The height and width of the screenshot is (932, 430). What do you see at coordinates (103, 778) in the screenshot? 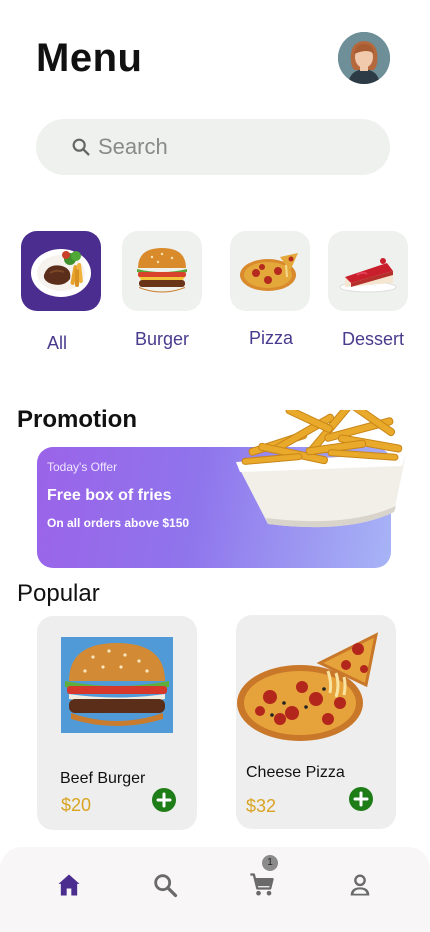
I see `product-name: Beef Burger` at bounding box center [103, 778].